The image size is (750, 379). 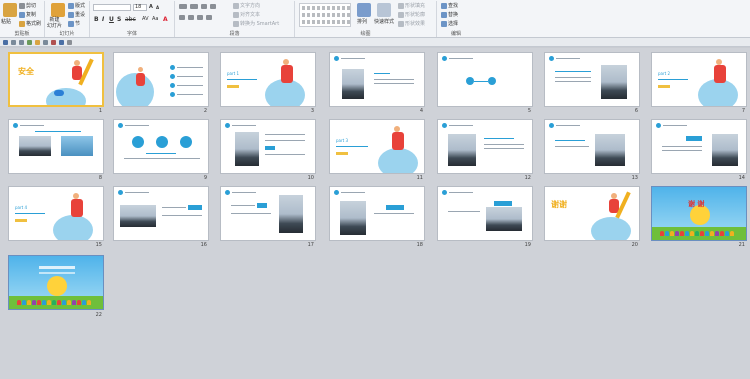 I want to click on font-name-input, so click(x=112, y=7).